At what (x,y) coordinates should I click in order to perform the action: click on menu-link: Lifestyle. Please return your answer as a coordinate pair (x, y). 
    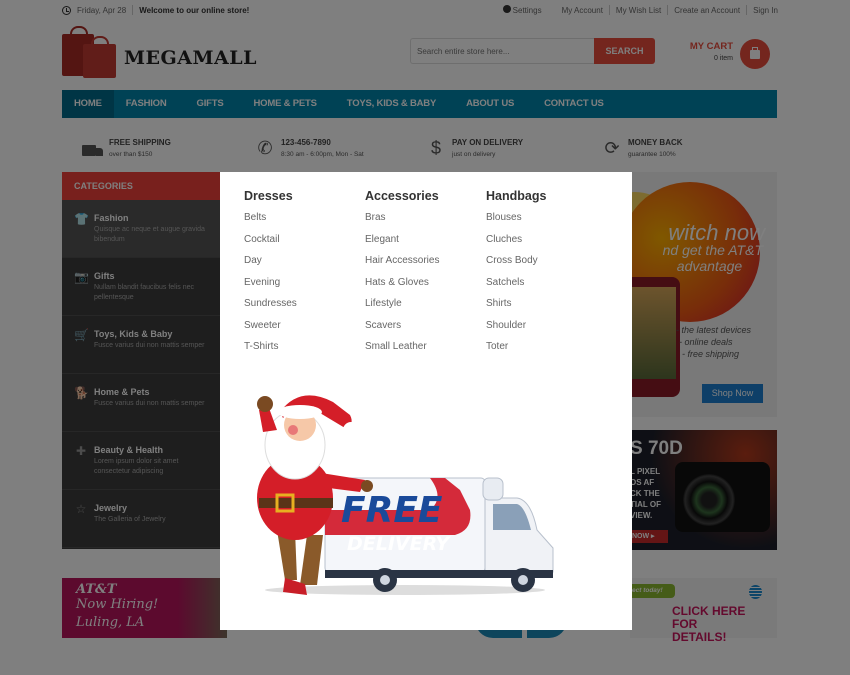
    Looking at the image, I should click on (425, 309).